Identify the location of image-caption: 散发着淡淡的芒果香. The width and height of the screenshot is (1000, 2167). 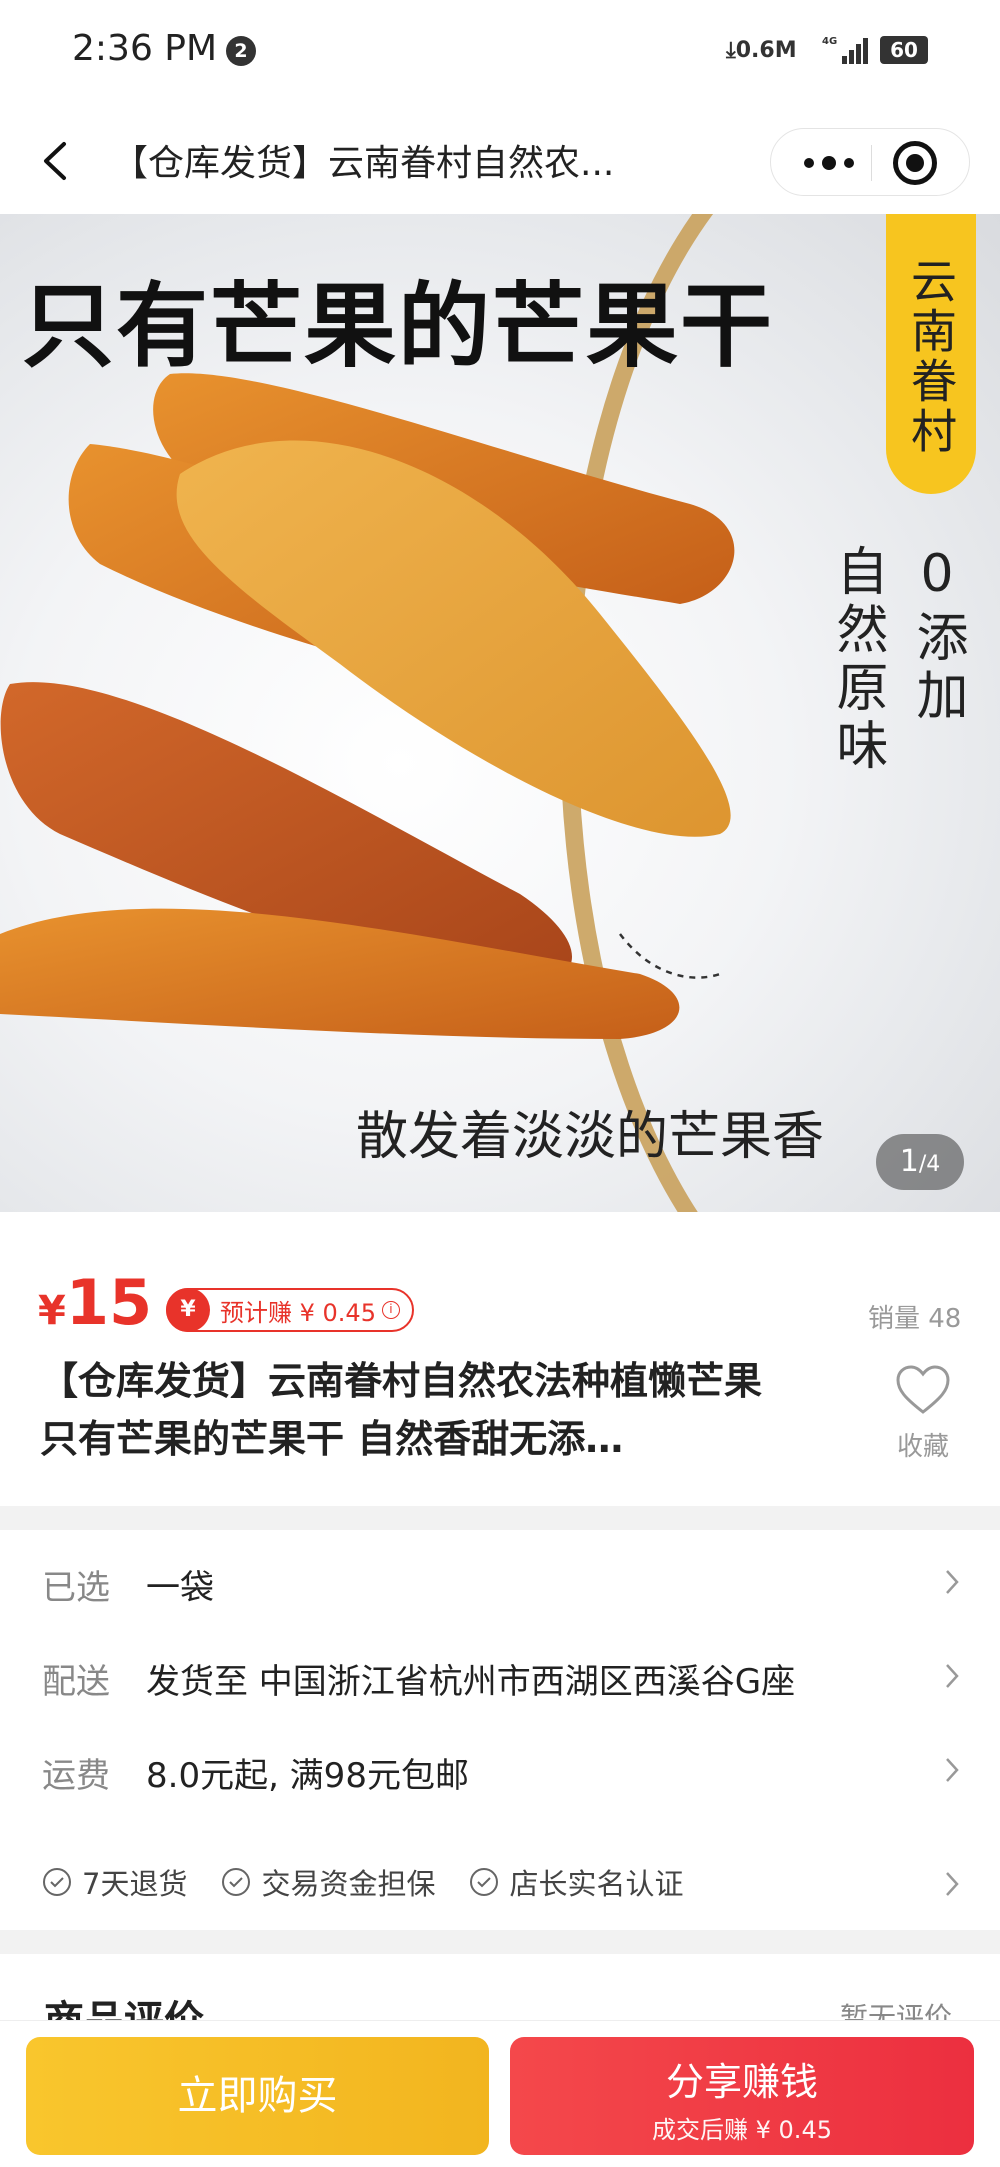
(590, 1137).